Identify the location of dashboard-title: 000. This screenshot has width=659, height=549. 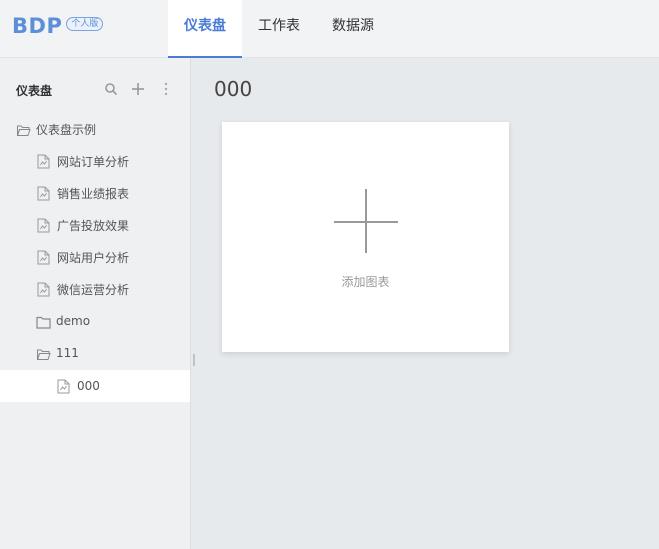
(233, 89).